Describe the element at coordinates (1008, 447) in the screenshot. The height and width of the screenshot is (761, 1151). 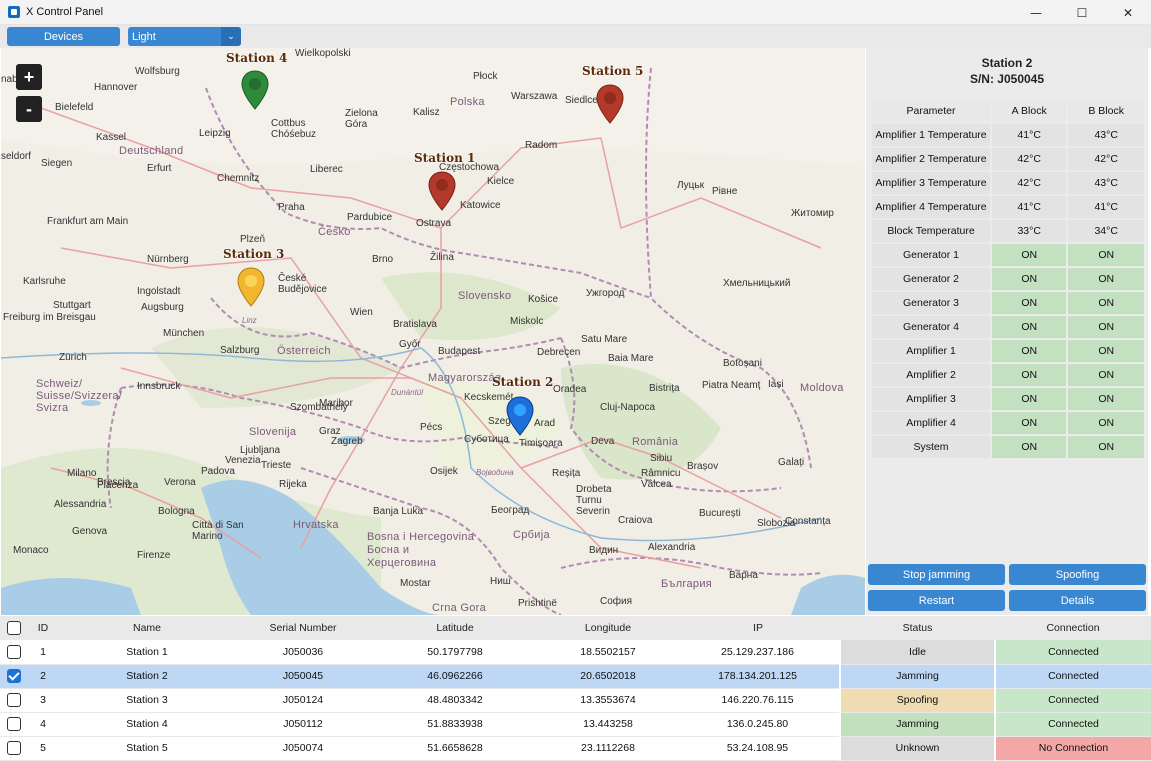
I see `parameter-row: System ON ON` at that location.